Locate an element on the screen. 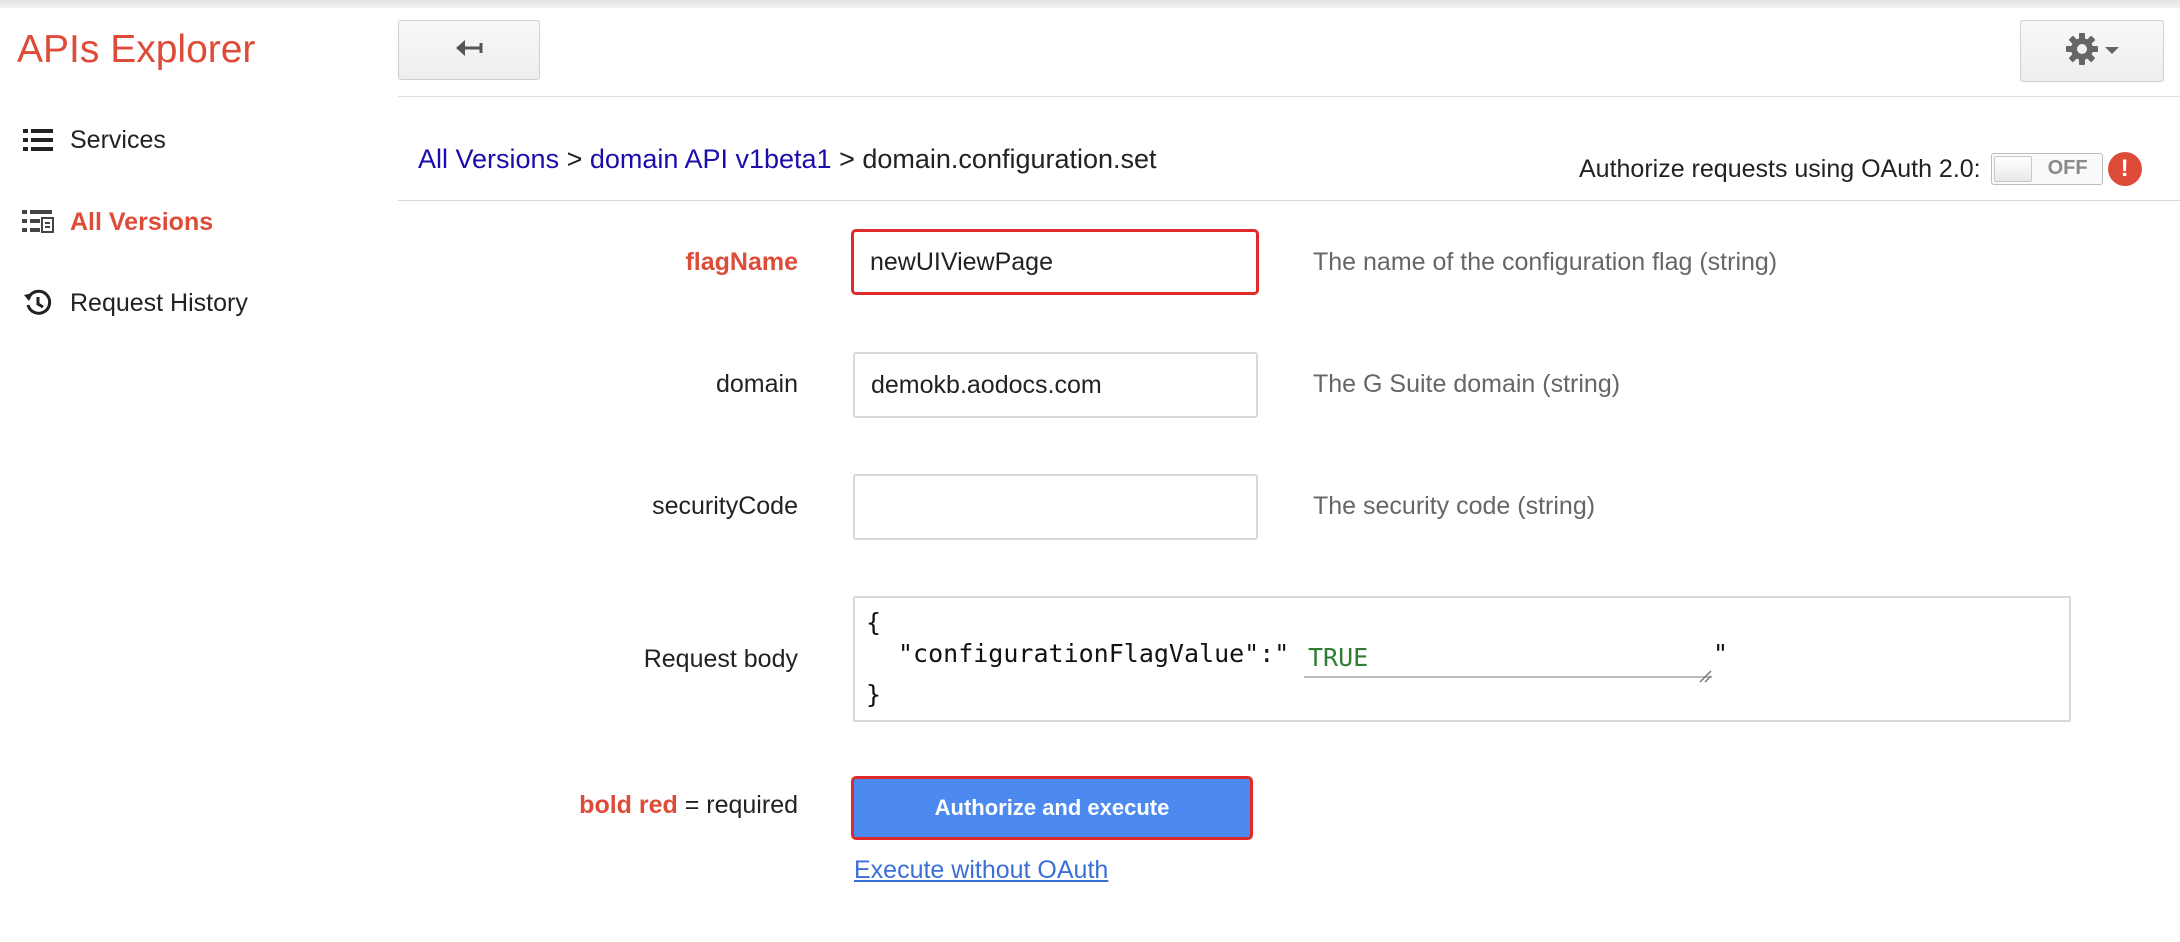 The width and height of the screenshot is (2180, 942). required-legend-text: = required is located at coordinates (737, 805).